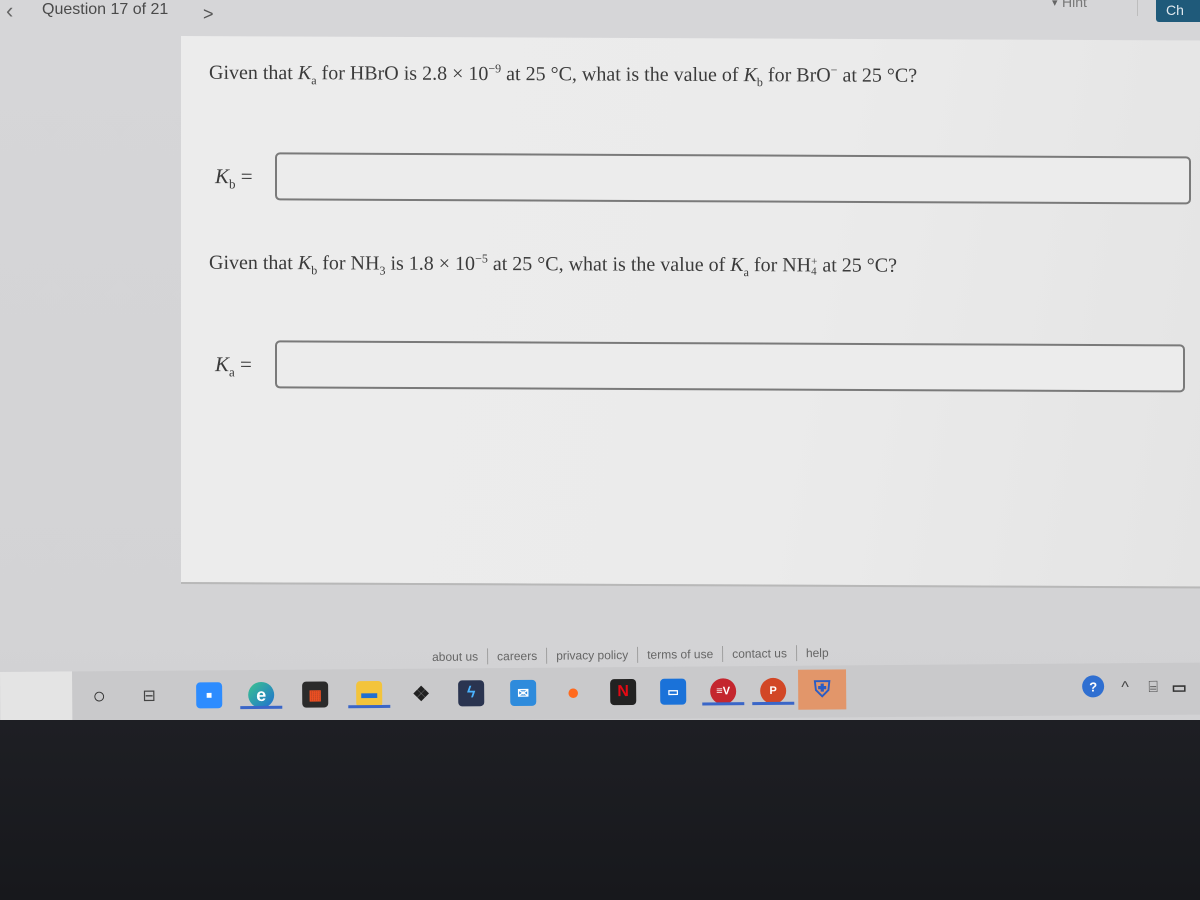  I want to click on mail-icon: ✉, so click(523, 692).